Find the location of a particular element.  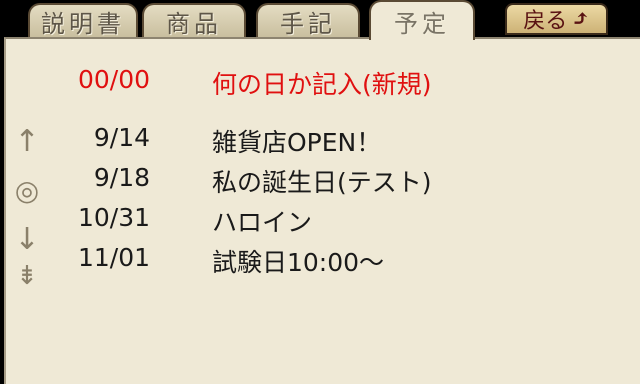

event-row: 10/31 ハロイン is located at coordinates (306, 223).